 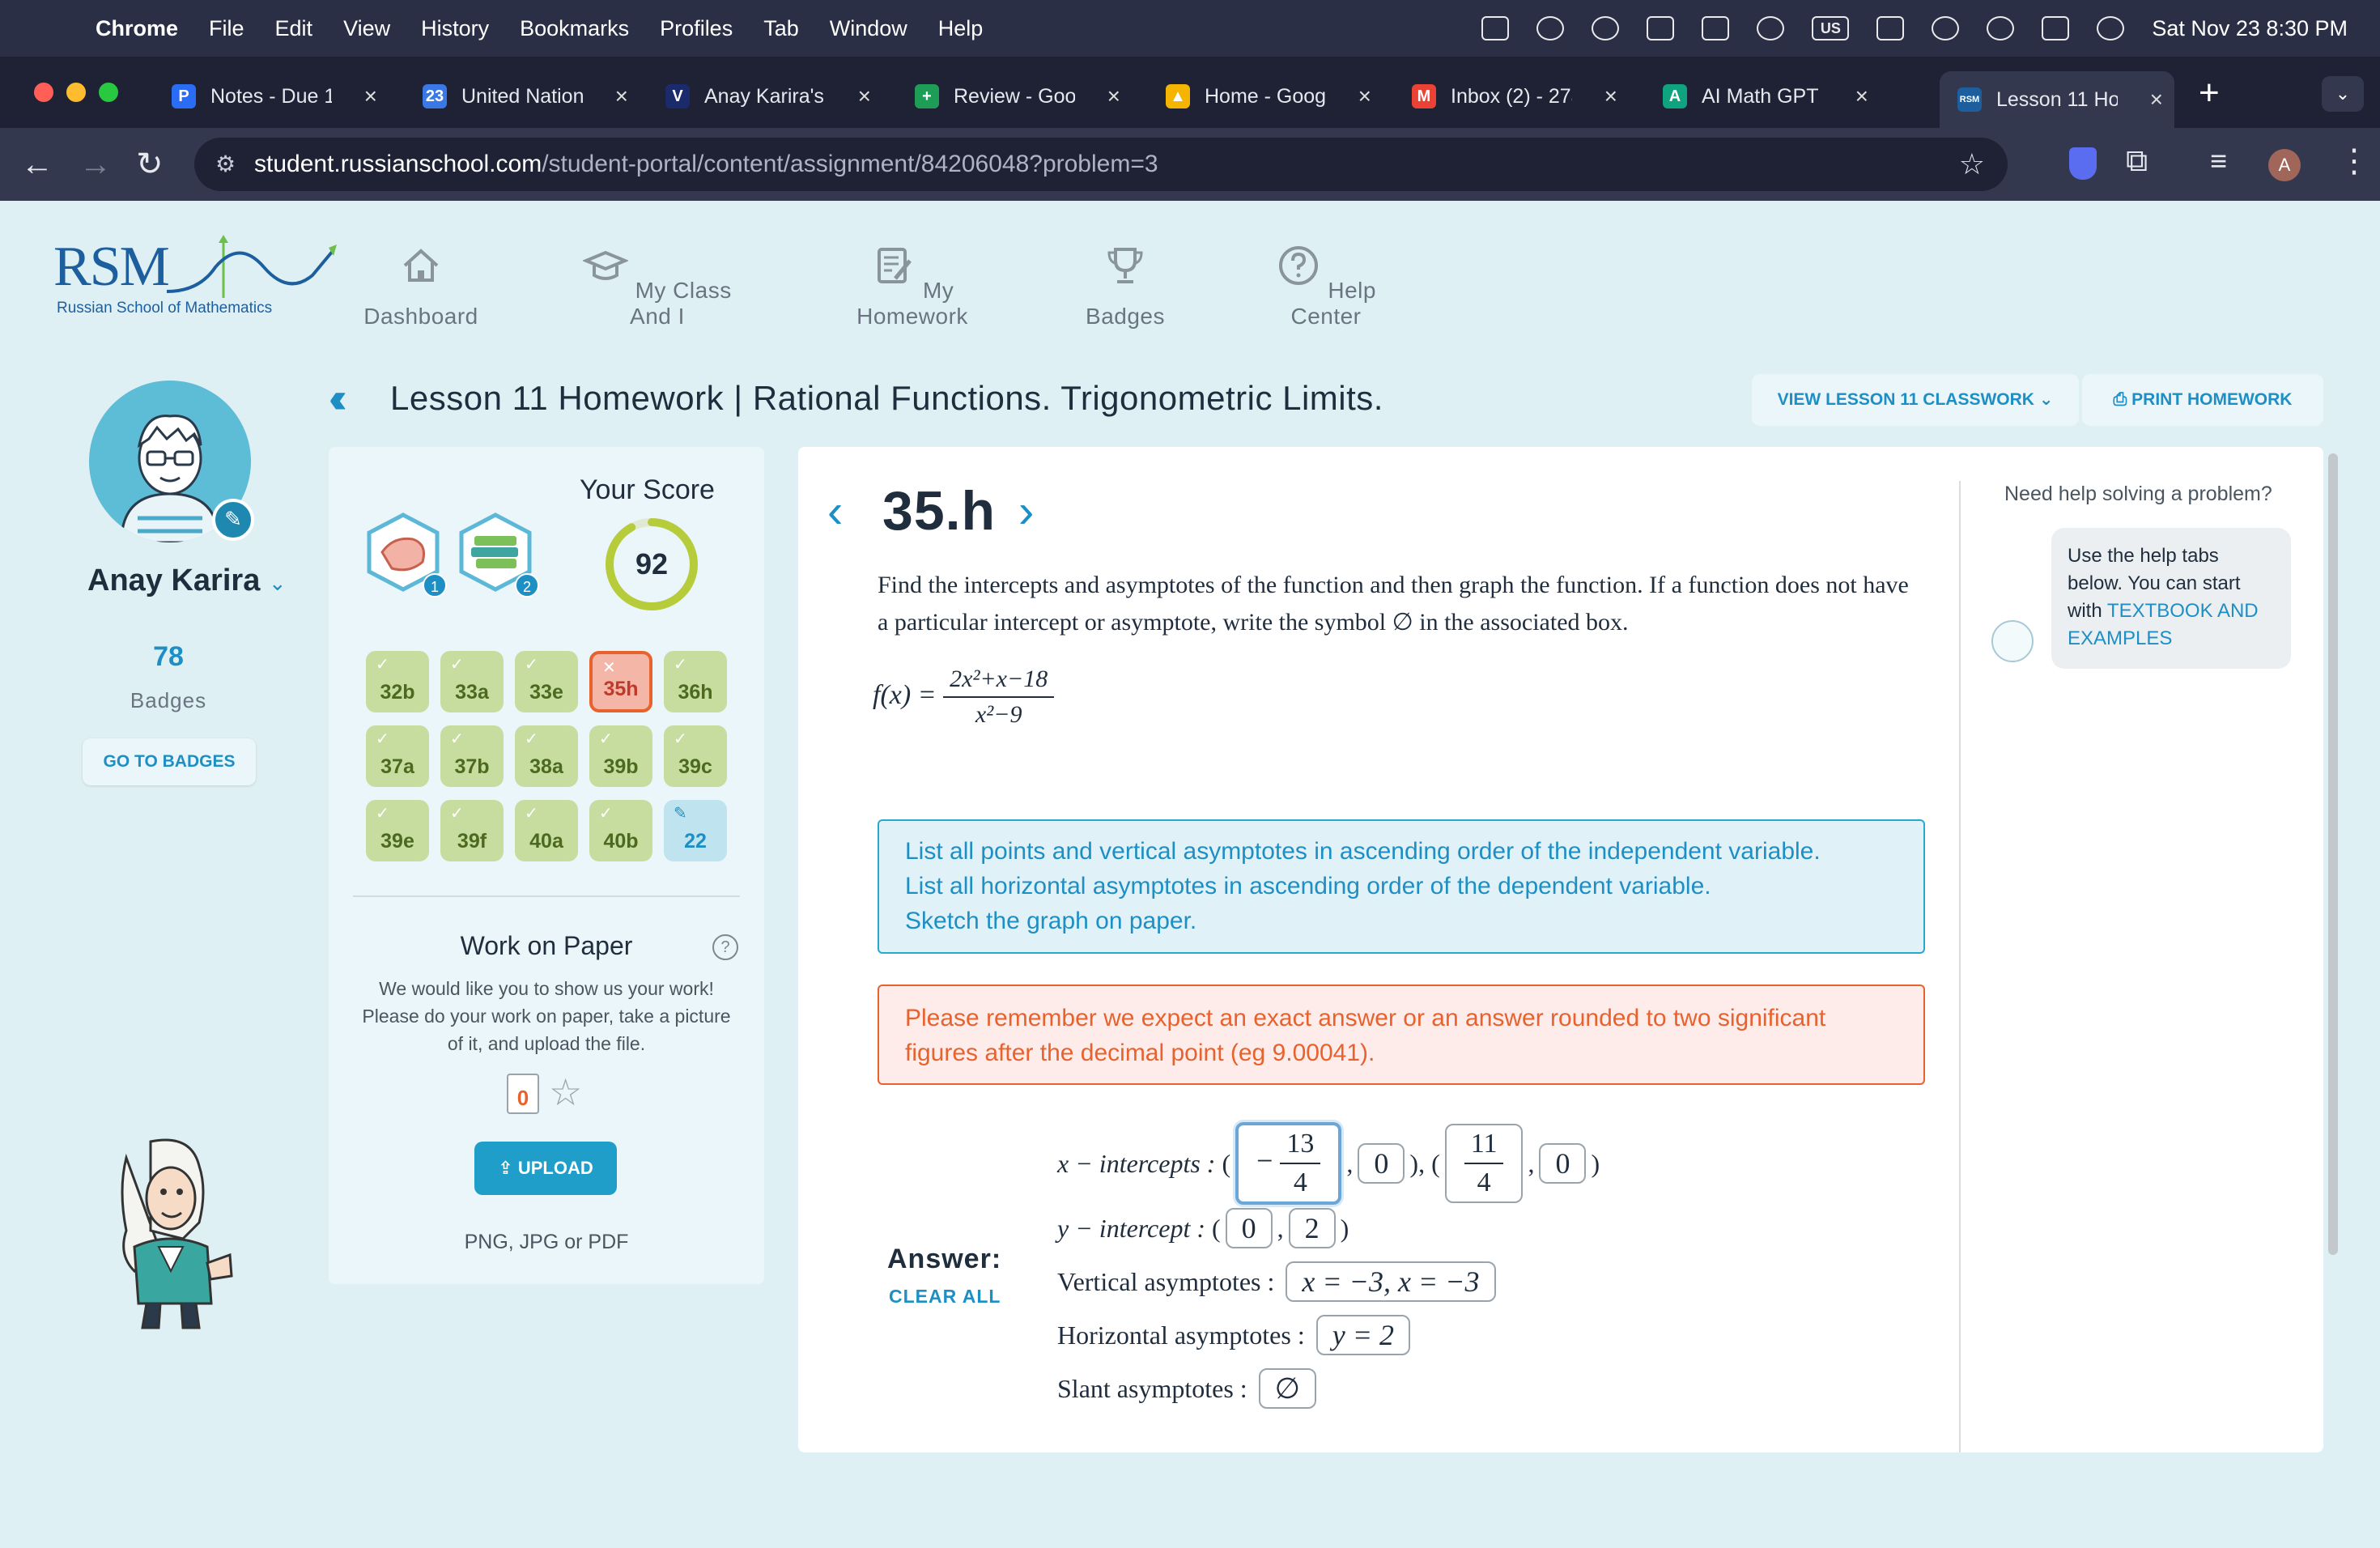 What do you see at coordinates (695, 831) in the screenshot?
I see `problem-tile: ✎ 22` at bounding box center [695, 831].